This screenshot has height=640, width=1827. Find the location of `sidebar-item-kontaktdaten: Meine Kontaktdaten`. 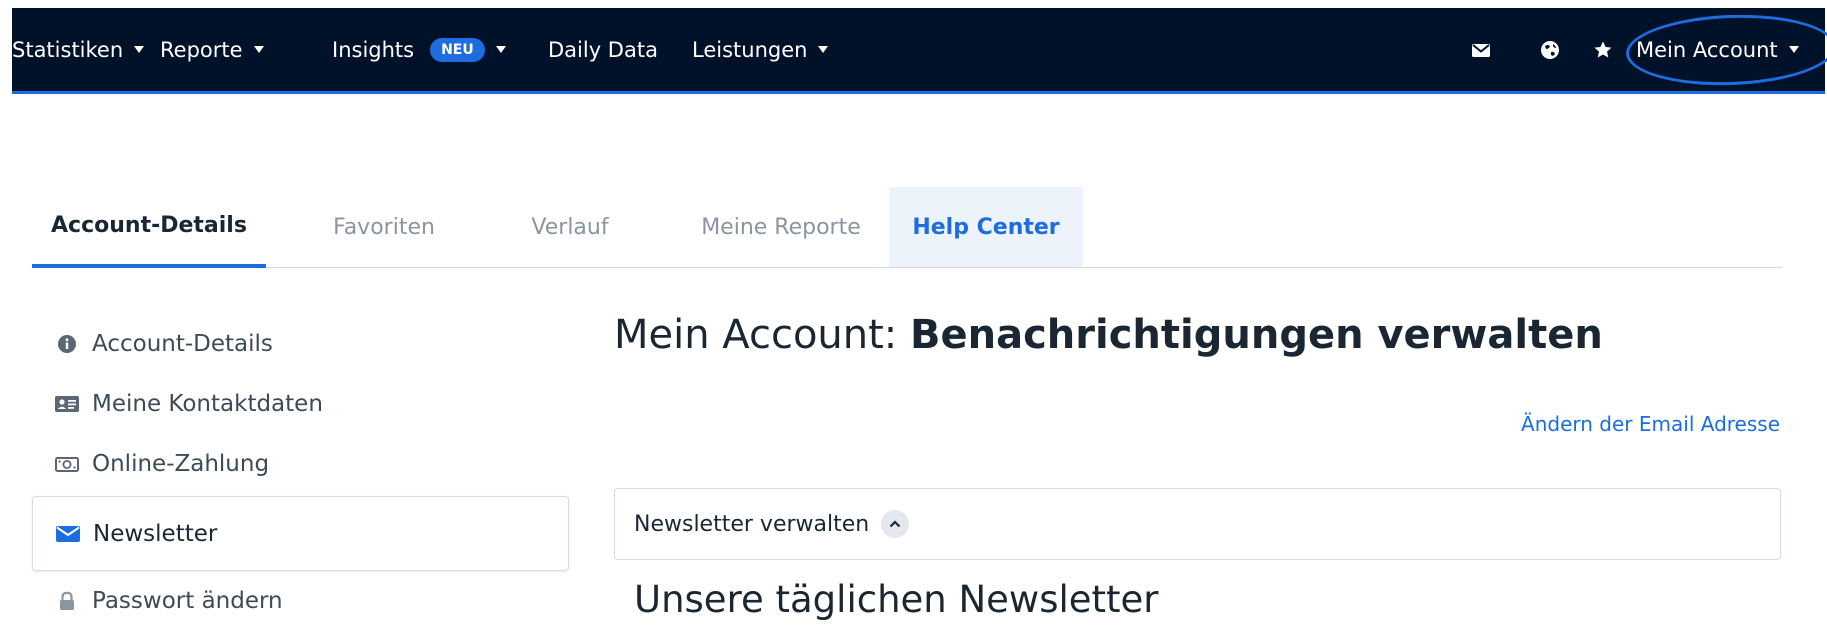

sidebar-item-kontaktdaten: Meine Kontaktdaten is located at coordinates (300, 404).